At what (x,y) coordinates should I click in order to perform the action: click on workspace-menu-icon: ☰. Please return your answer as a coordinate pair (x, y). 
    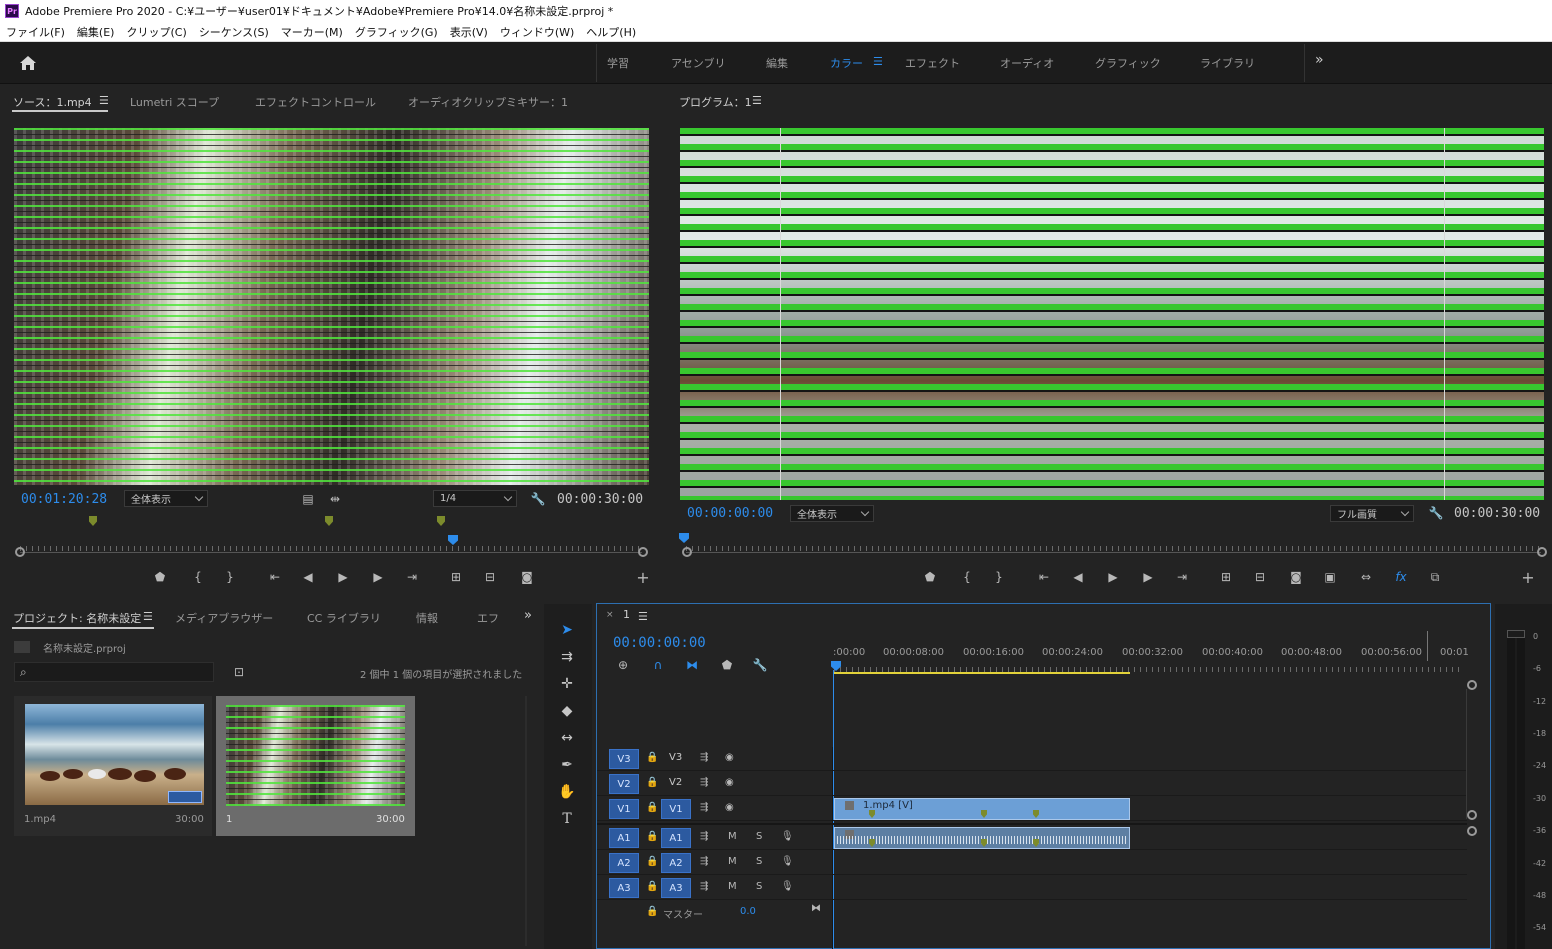
    Looking at the image, I should click on (878, 61).